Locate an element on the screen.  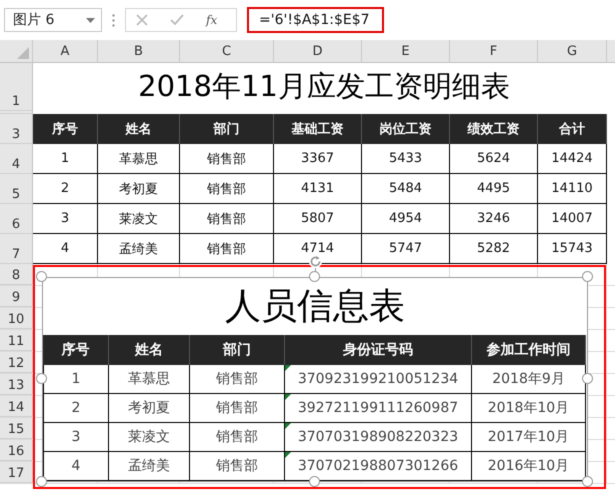
column-heading: 岗位工资 is located at coordinates (406, 129).